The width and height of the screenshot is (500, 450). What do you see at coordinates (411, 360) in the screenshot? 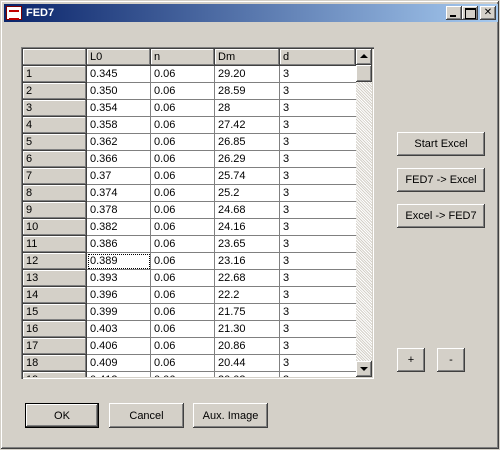
I see `add-row-button: +` at bounding box center [411, 360].